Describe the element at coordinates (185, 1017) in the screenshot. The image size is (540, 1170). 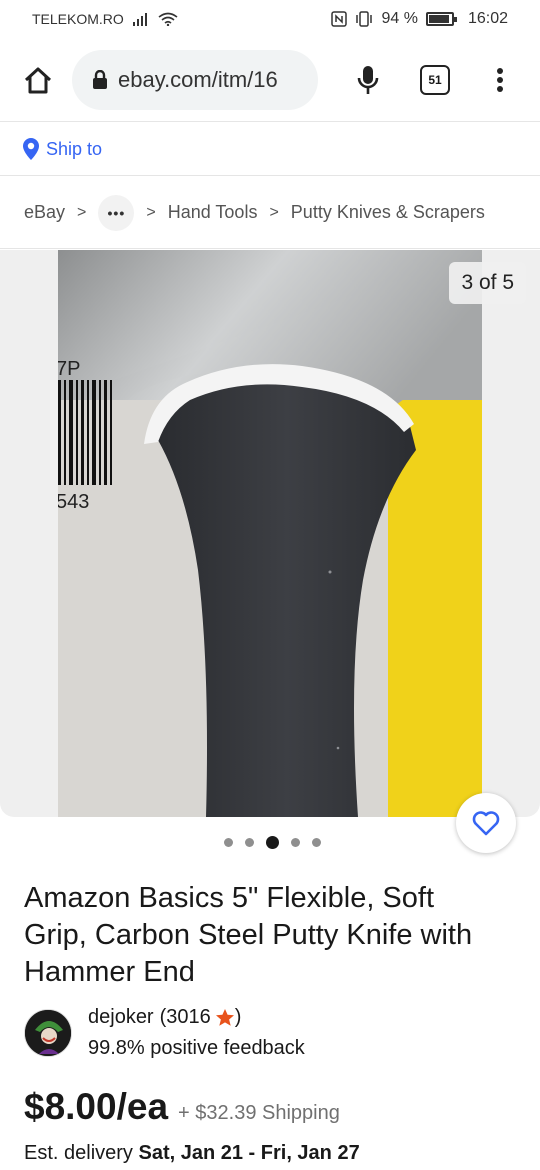
I see `seller-feedback-count: (3016` at that location.